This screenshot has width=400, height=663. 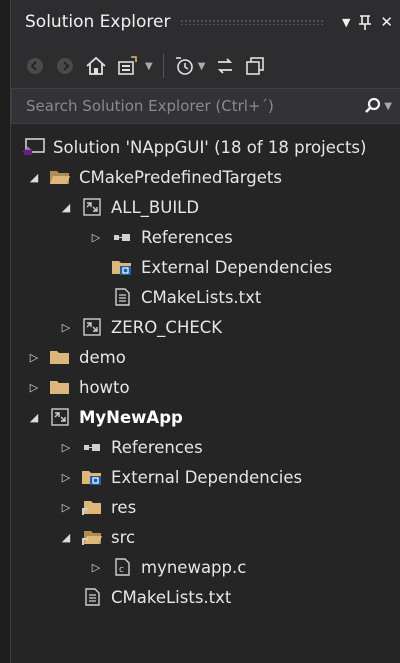 I want to click on drag-grip, so click(x=252, y=22).